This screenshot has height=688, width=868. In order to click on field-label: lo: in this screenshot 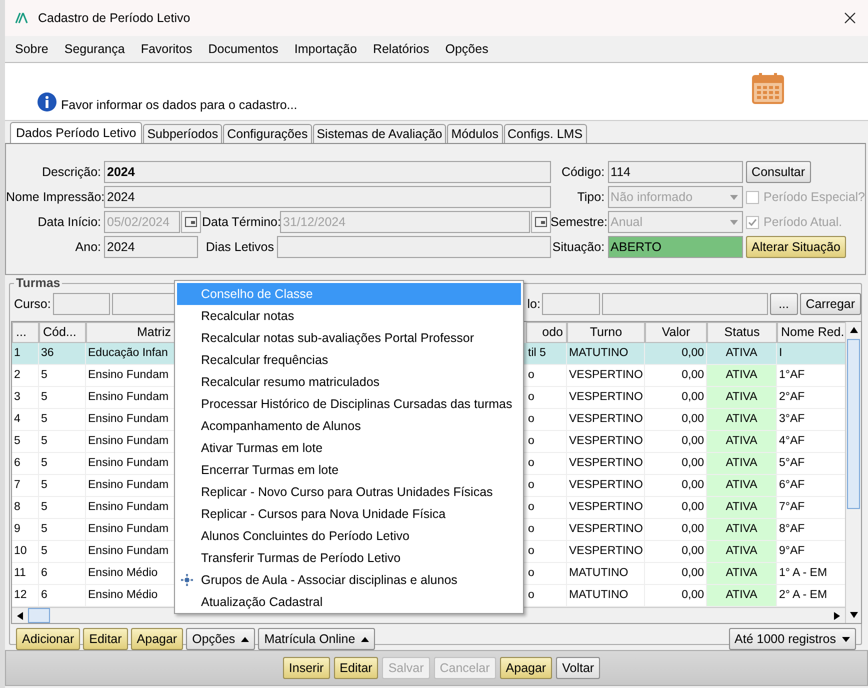, I will do `click(533, 304)`.